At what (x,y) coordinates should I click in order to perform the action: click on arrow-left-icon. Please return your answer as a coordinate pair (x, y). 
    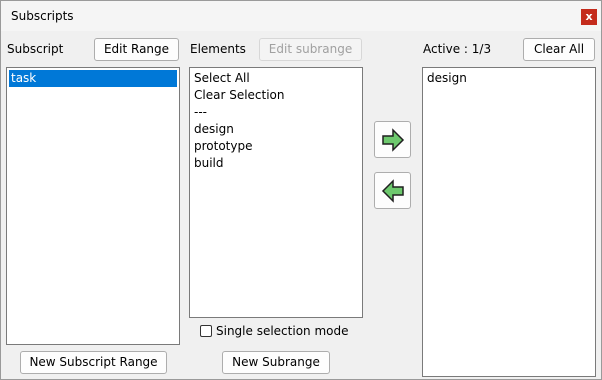
    Looking at the image, I should click on (392, 191).